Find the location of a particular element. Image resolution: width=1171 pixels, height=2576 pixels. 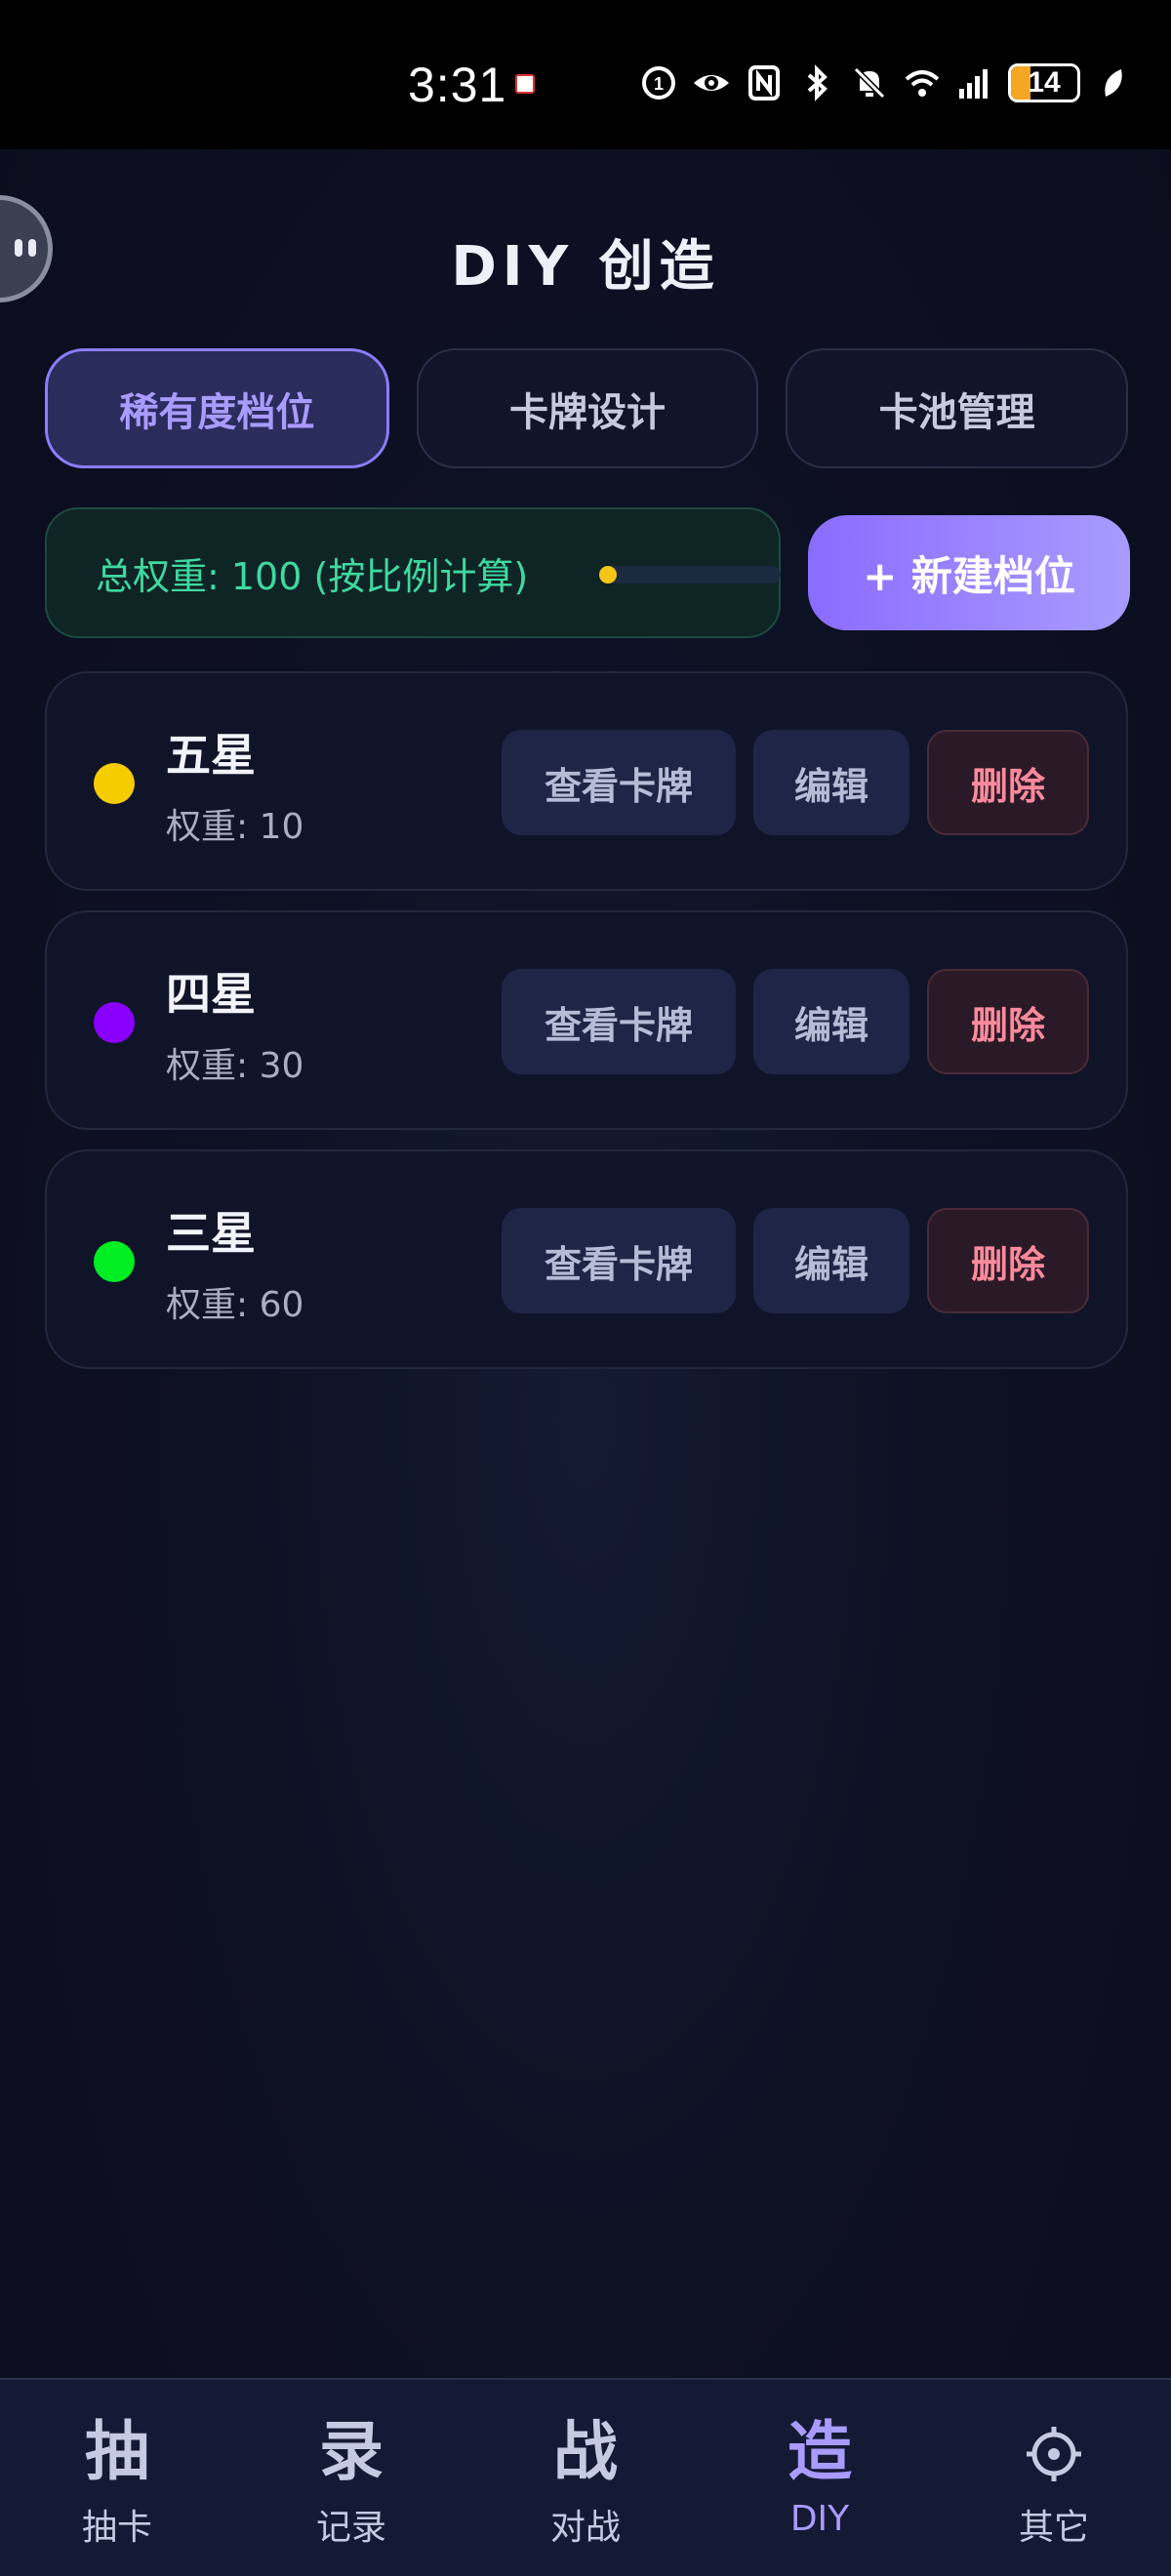

nav-item-diy: 造 DIY is located at coordinates (820, 2478).